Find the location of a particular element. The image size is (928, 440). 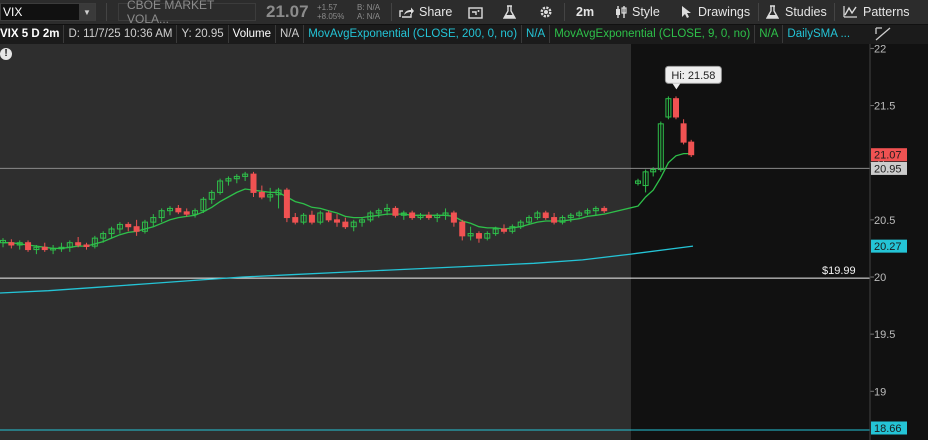

chart-label: VIX 5 D 2m is located at coordinates (32, 34).